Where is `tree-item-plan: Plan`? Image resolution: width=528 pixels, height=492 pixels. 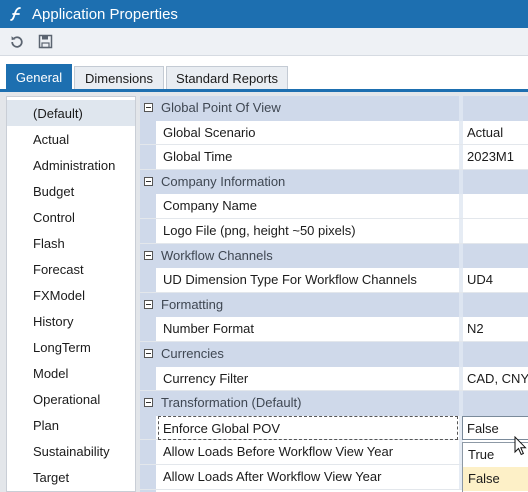 tree-item-plan: Plan is located at coordinates (71, 425).